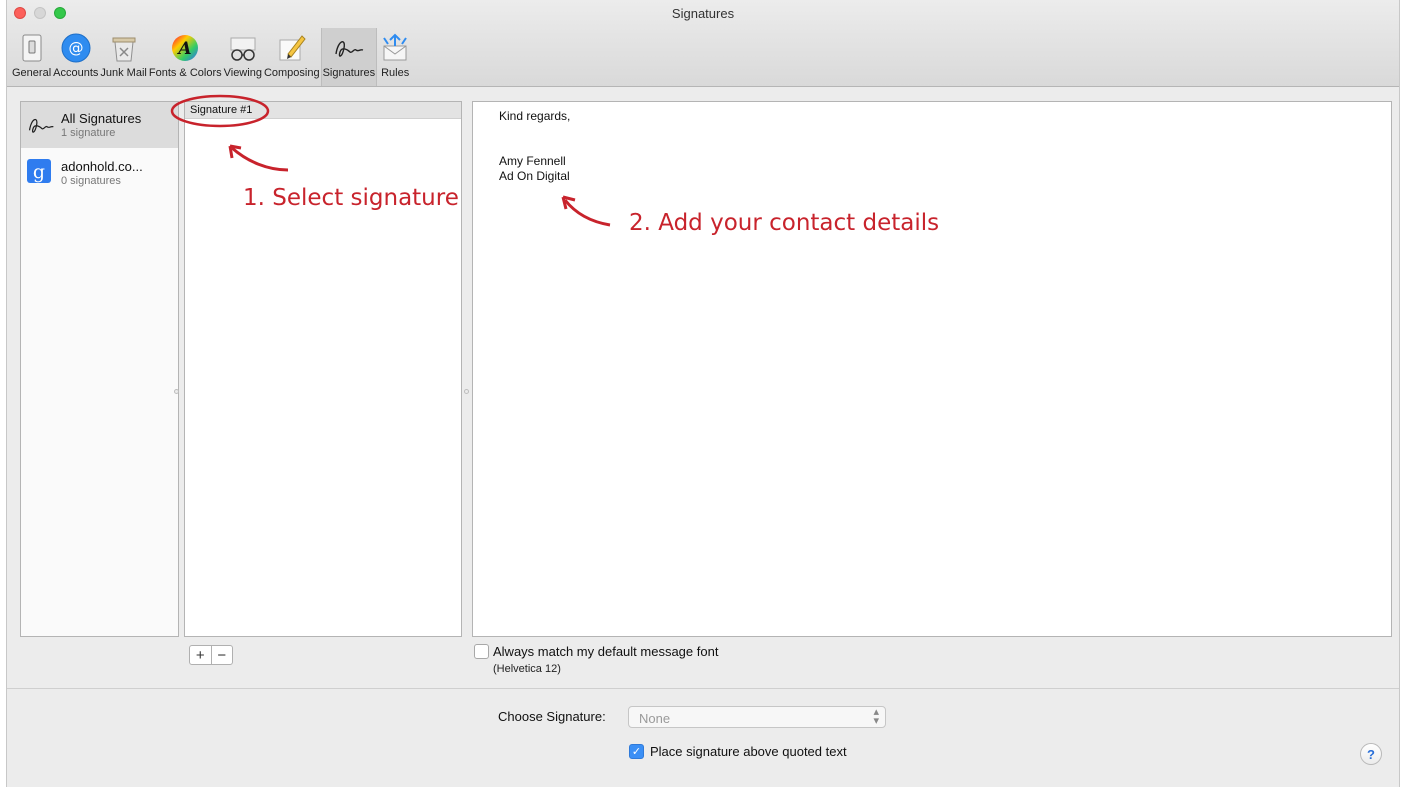 The height and width of the screenshot is (787, 1406). Describe the element at coordinates (606, 651) in the screenshot. I see `match-font-label: Always match my default message font` at that location.